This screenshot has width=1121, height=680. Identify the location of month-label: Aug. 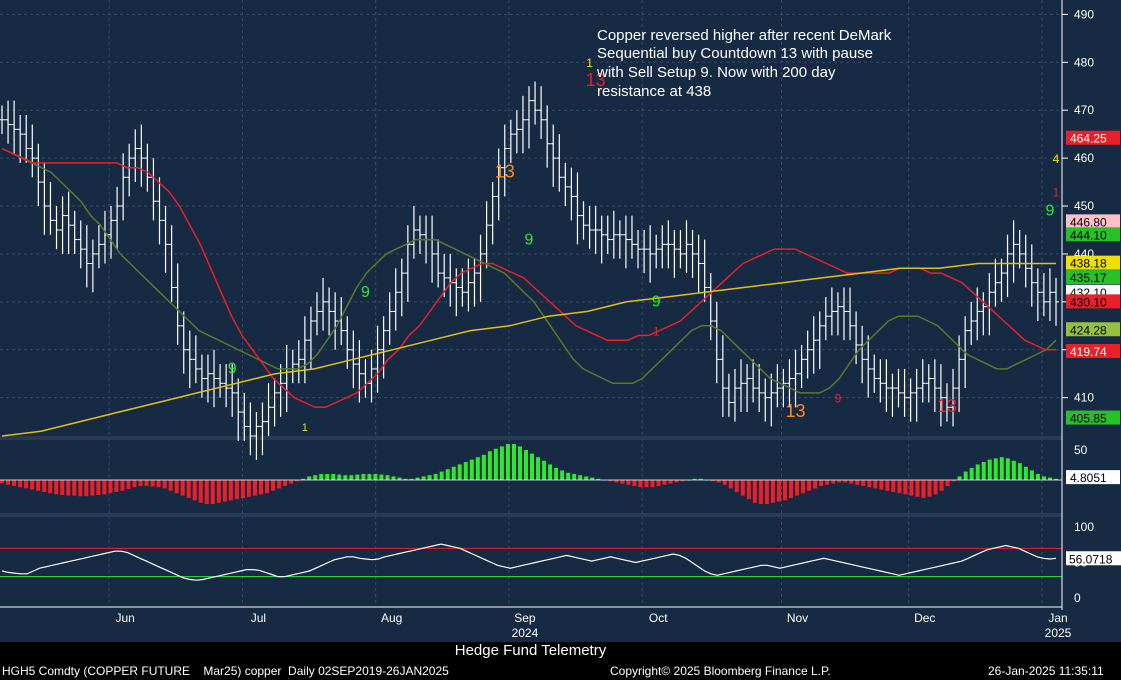
(391, 618).